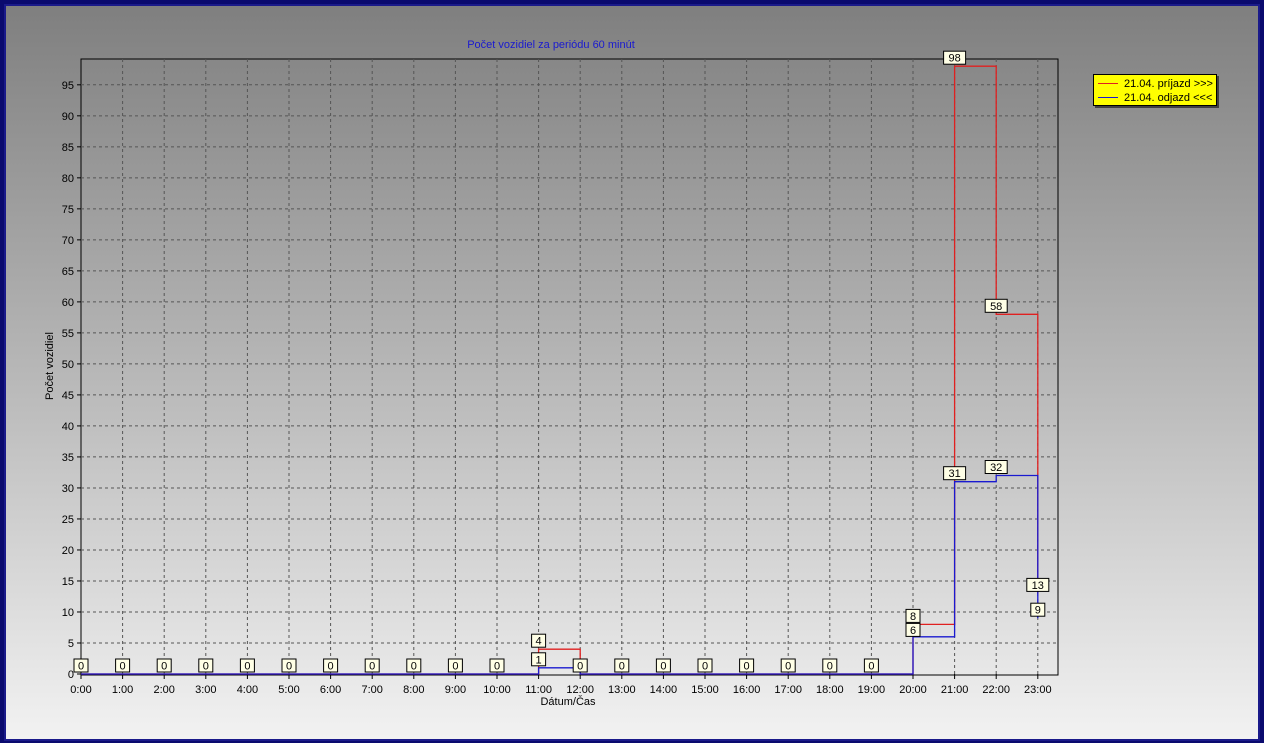  What do you see at coordinates (71, 644) in the screenshot?
I see `y-tick-label: 5` at bounding box center [71, 644].